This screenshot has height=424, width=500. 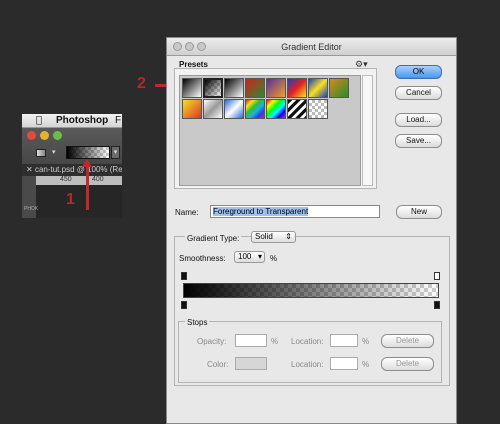 I want to click on presets-grid, so click(x=270, y=130).